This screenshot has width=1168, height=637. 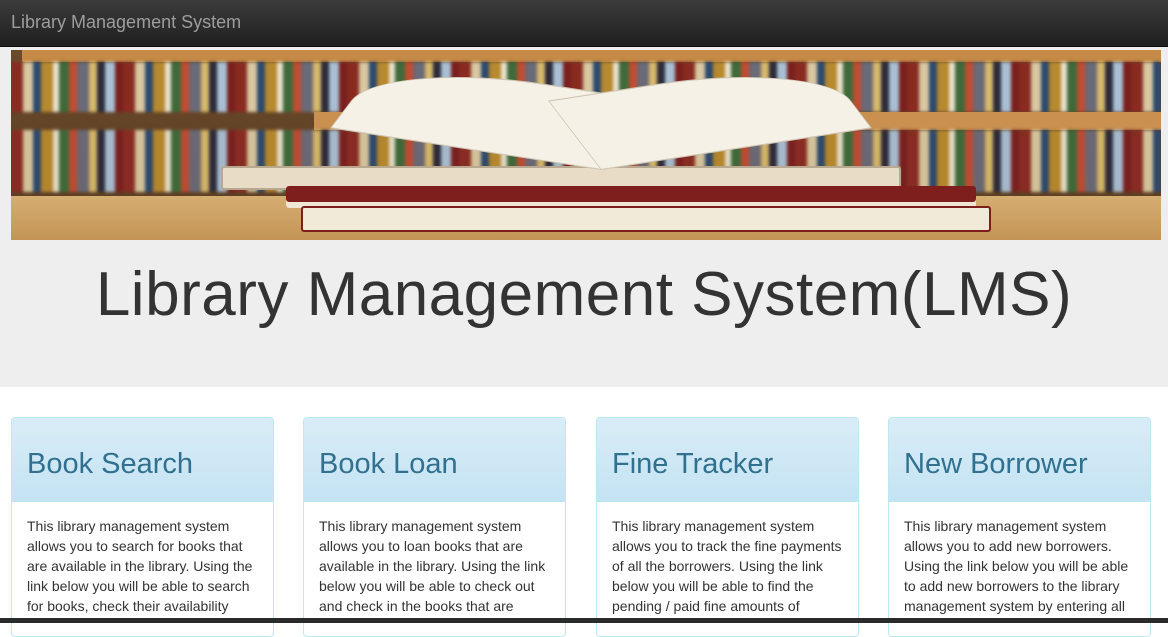 I want to click on top-navbar: Library Management System, so click(x=584, y=23).